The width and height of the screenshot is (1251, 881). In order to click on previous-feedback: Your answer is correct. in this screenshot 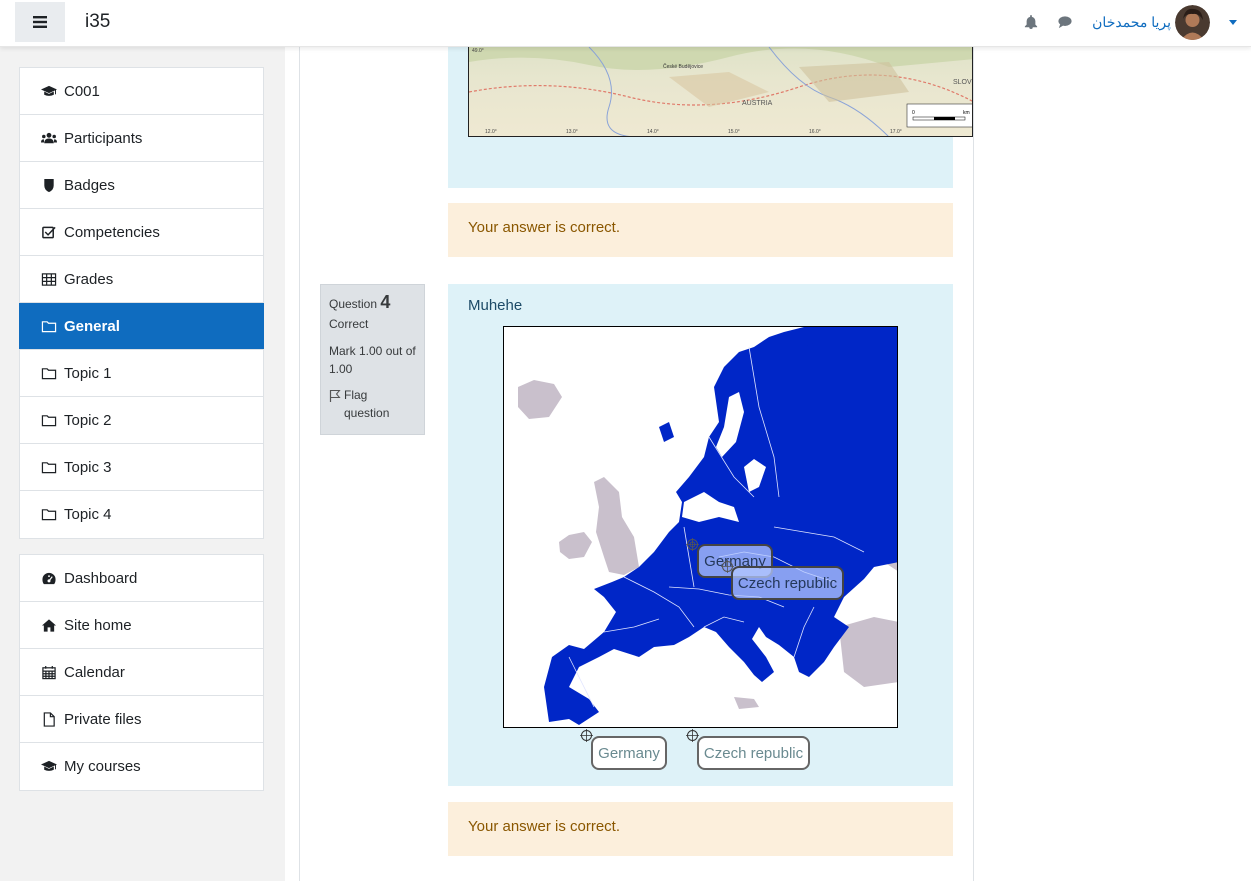, I will do `click(700, 230)`.